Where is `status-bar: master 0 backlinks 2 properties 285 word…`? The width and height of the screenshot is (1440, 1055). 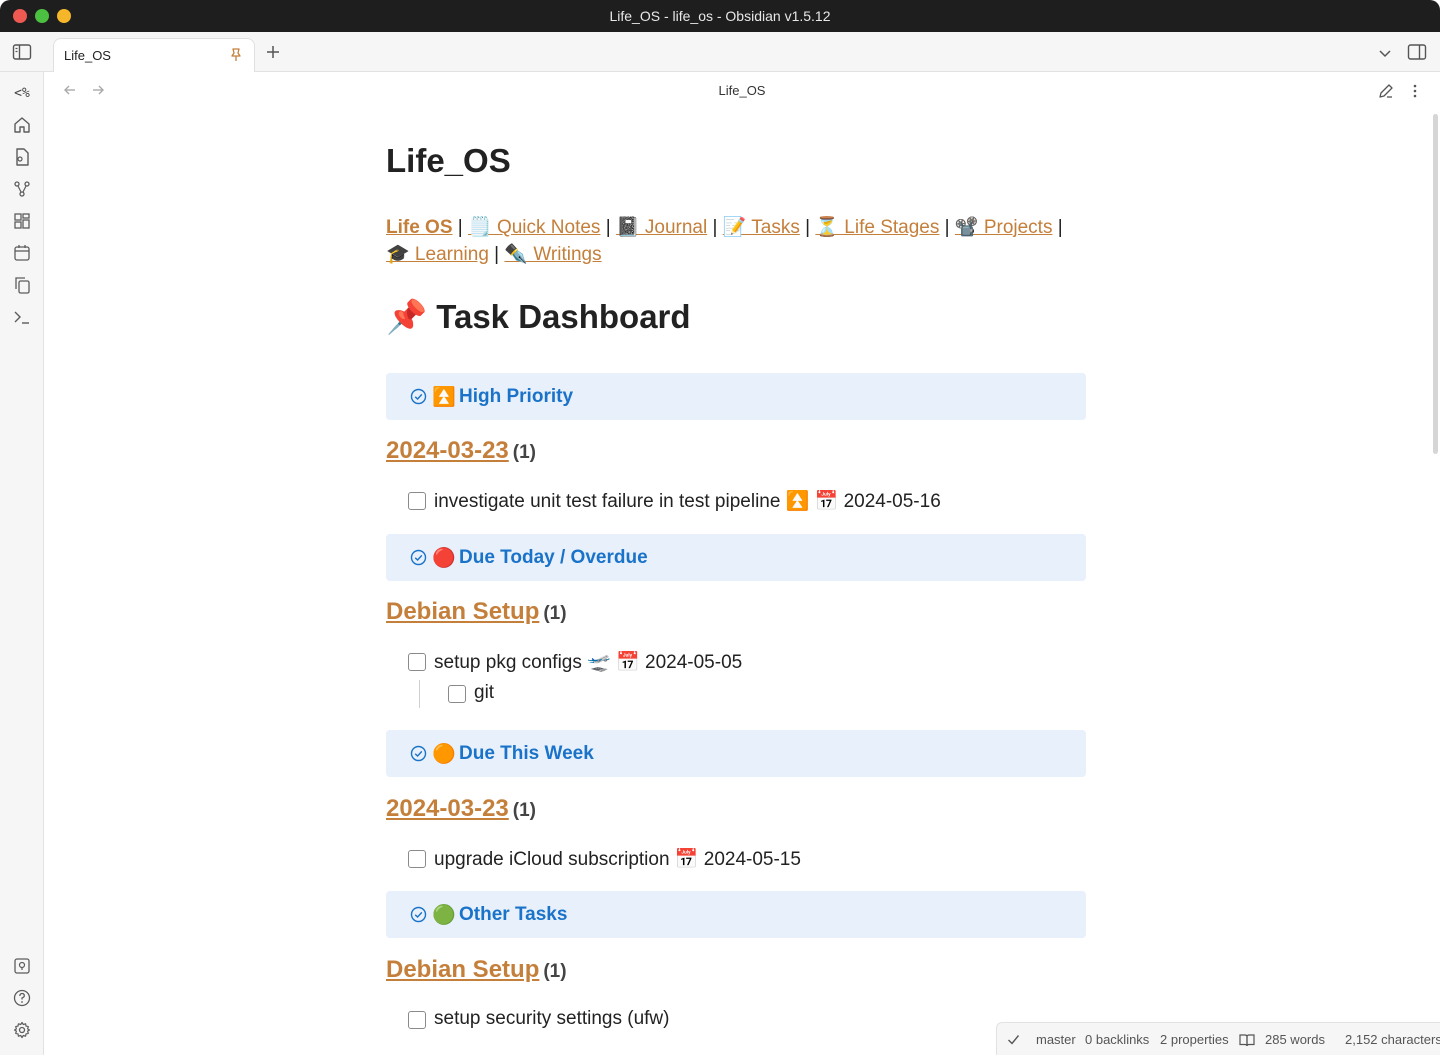
status-bar: master 0 backlinks 2 properties 285 word… is located at coordinates (1218, 1038).